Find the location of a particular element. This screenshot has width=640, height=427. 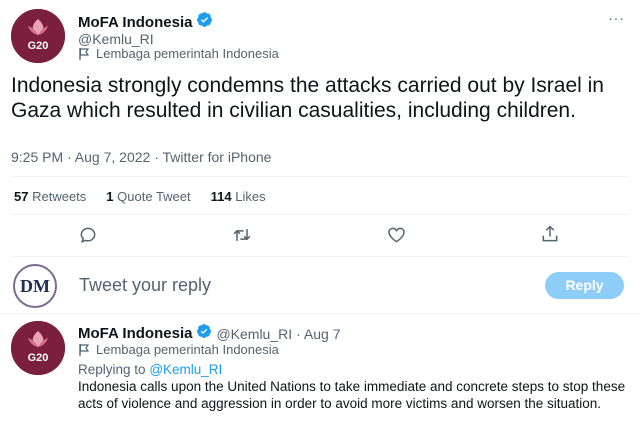

account-label: Lembaga pemerintah Indonesia is located at coordinates (187, 53).